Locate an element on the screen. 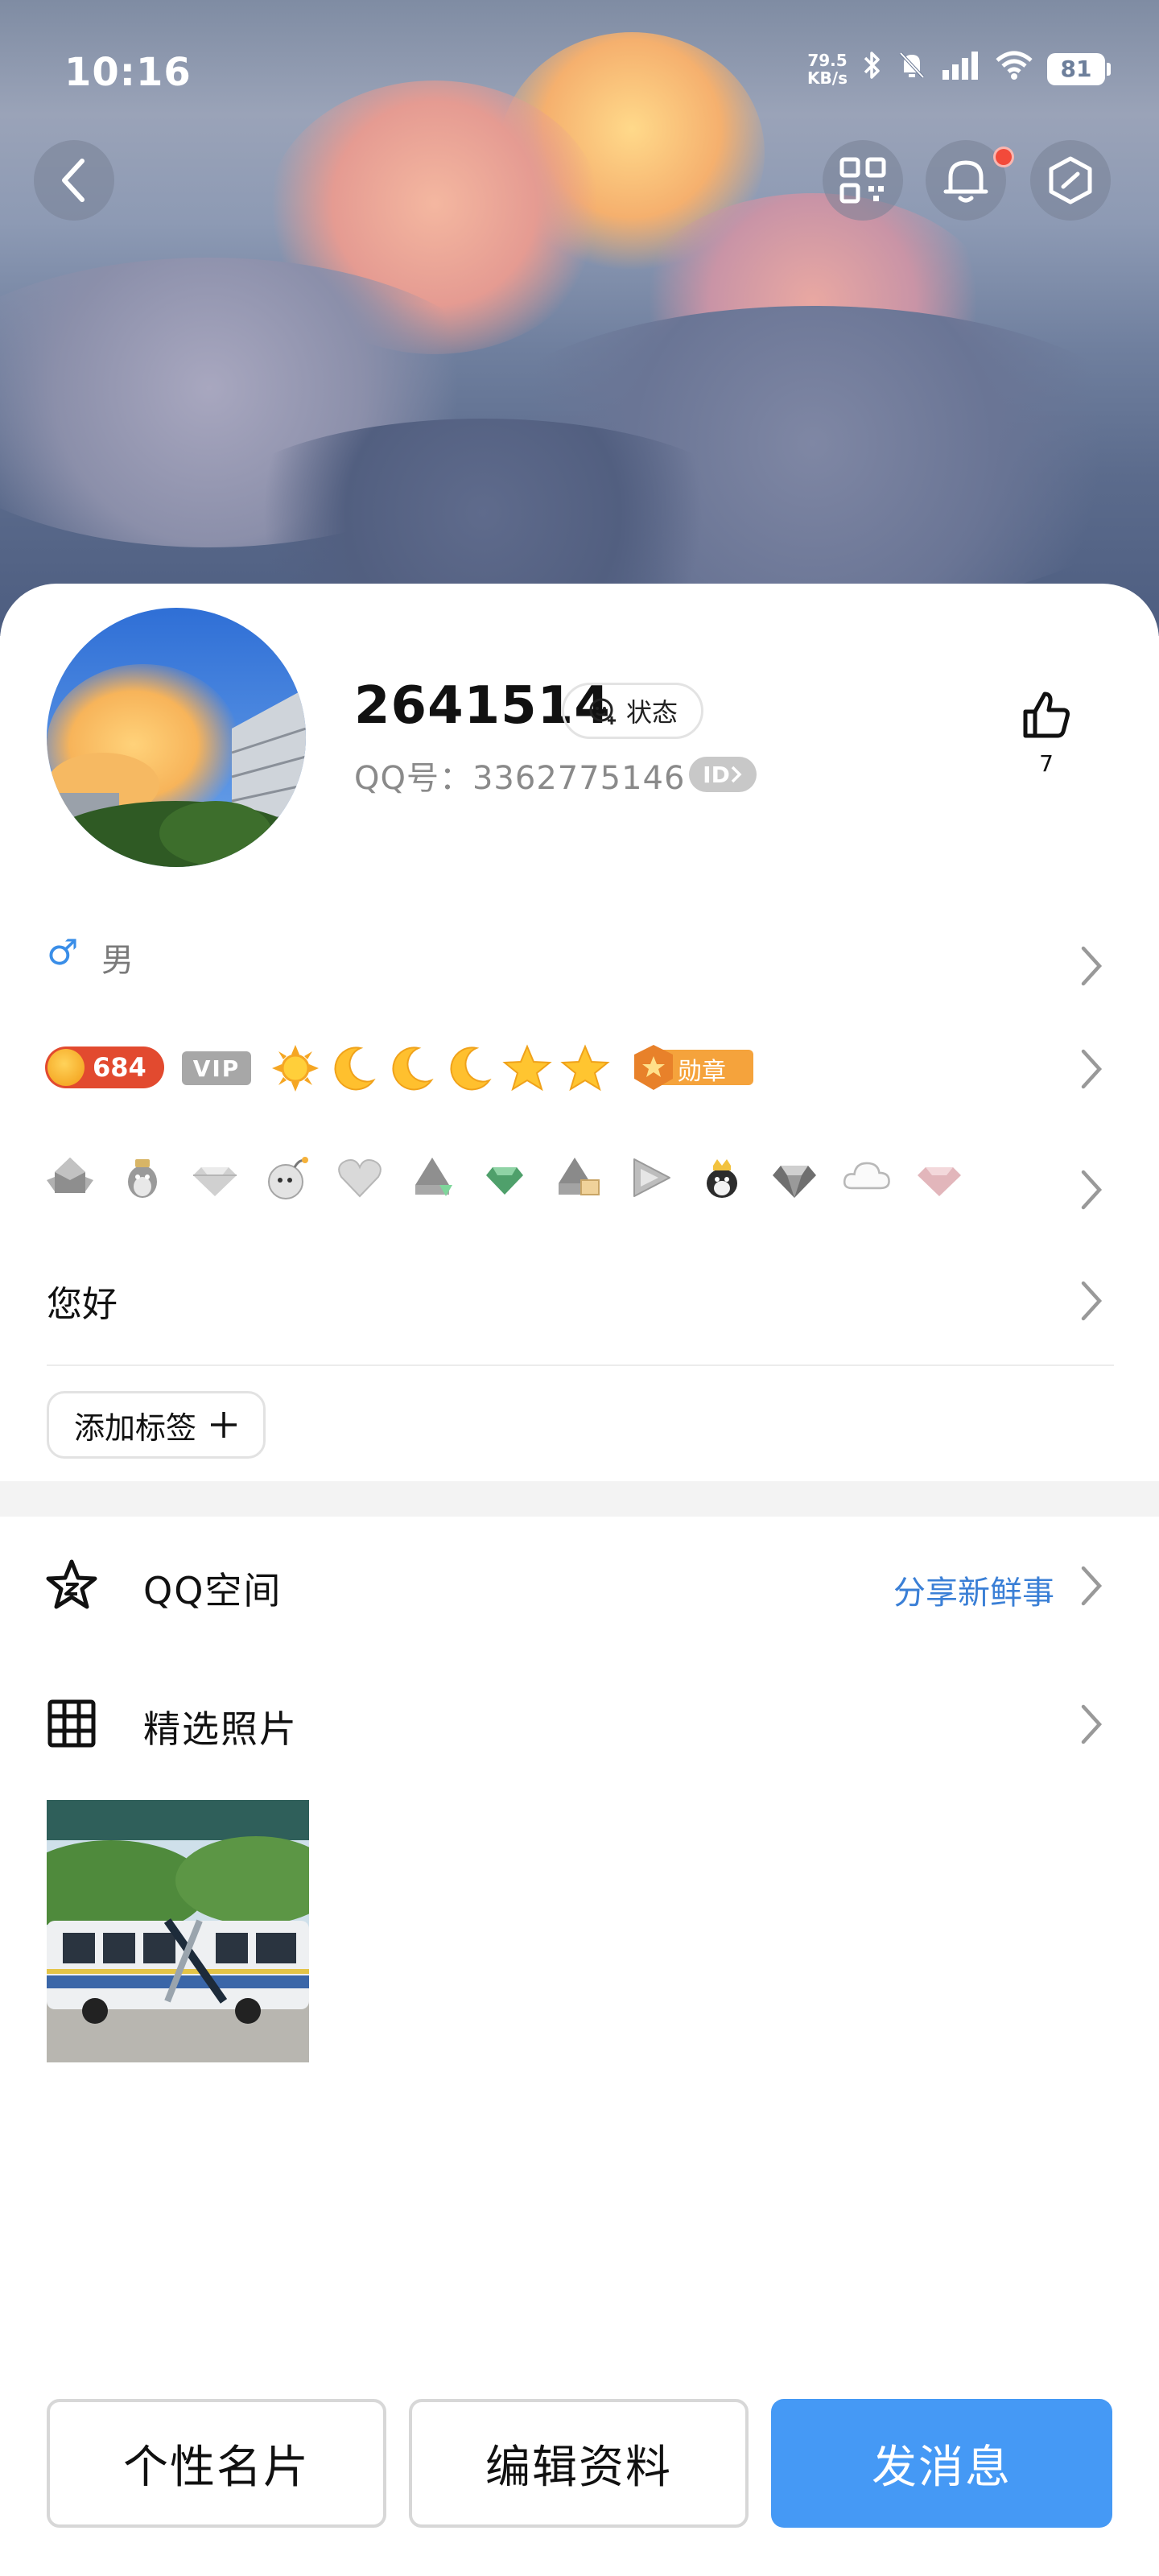 This screenshot has width=1159, height=2576. avatar is located at coordinates (176, 737).